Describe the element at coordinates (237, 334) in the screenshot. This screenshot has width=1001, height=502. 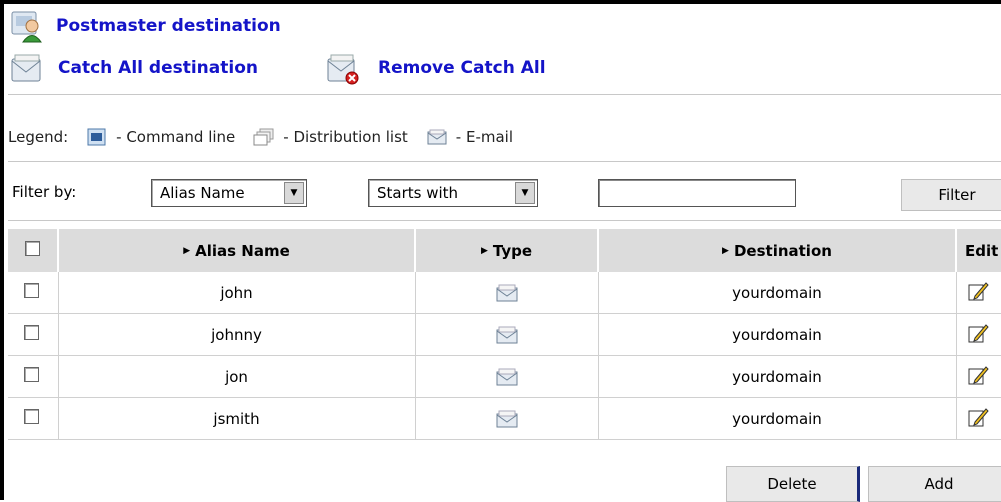
I see `alias-cell: johnny` at that location.